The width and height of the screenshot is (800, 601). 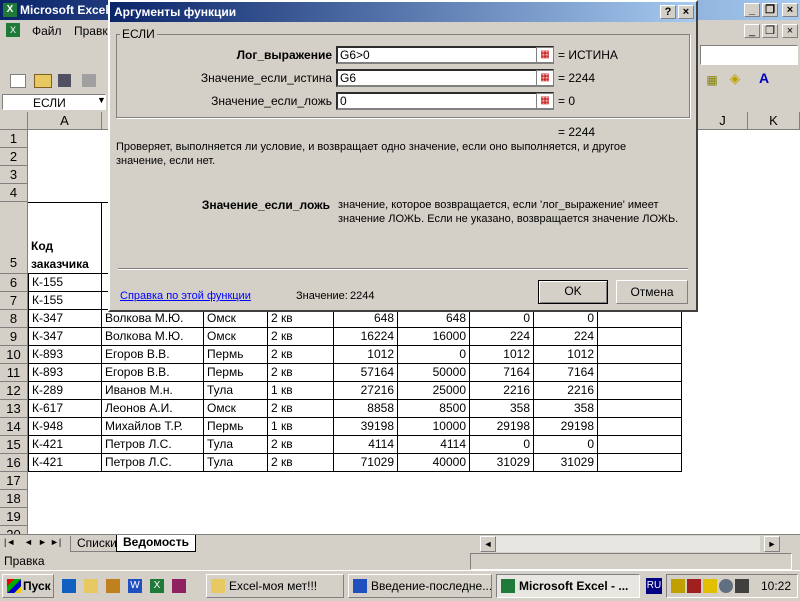 I want to click on table-cell: 57164, so click(x=366, y=373).